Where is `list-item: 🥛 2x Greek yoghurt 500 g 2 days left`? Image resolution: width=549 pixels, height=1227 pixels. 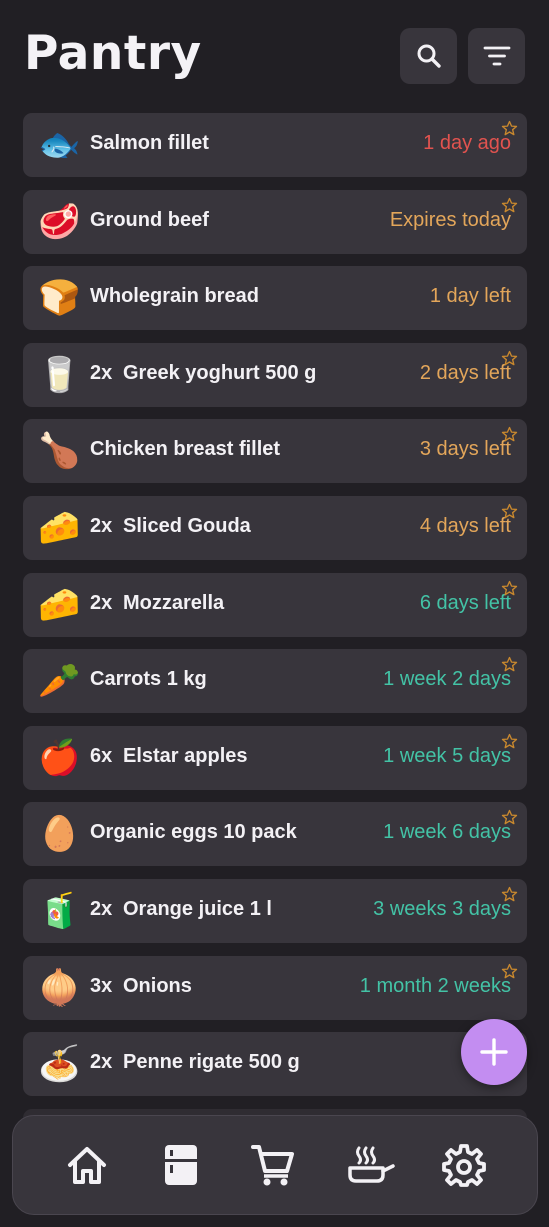 list-item: 🥛 2x Greek yoghurt 500 g 2 days left is located at coordinates (275, 375).